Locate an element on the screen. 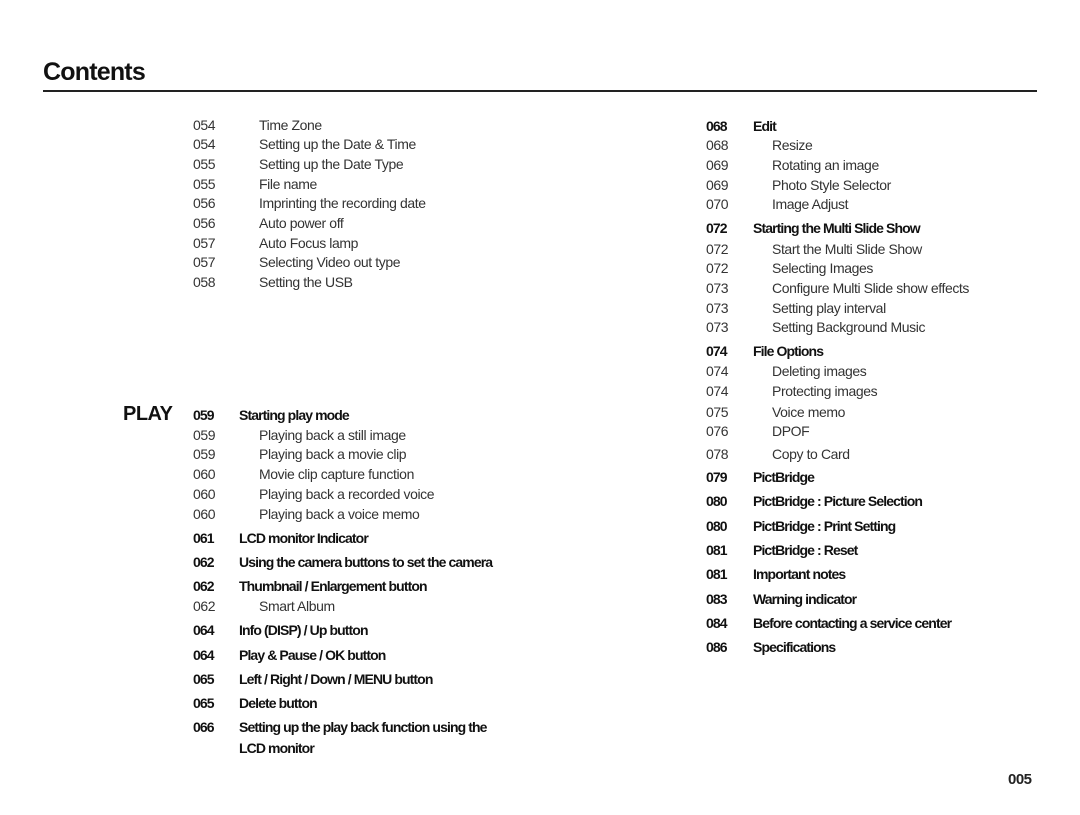 This screenshot has width=1080, height=815. toc-page-number: 056 is located at coordinates (204, 223).